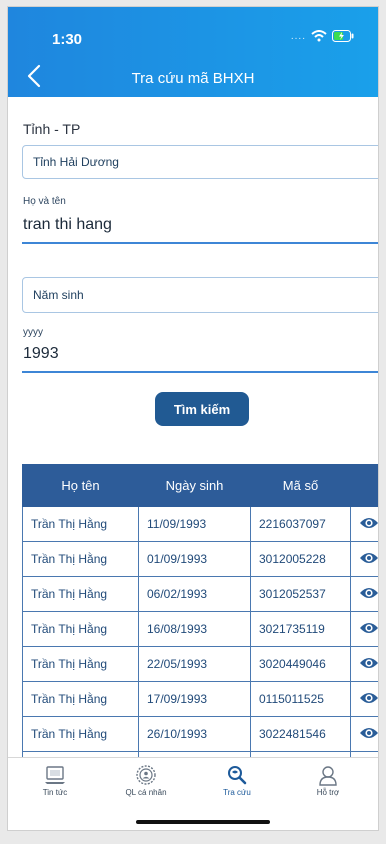  I want to click on name-input: tran thi hang, so click(67, 225).